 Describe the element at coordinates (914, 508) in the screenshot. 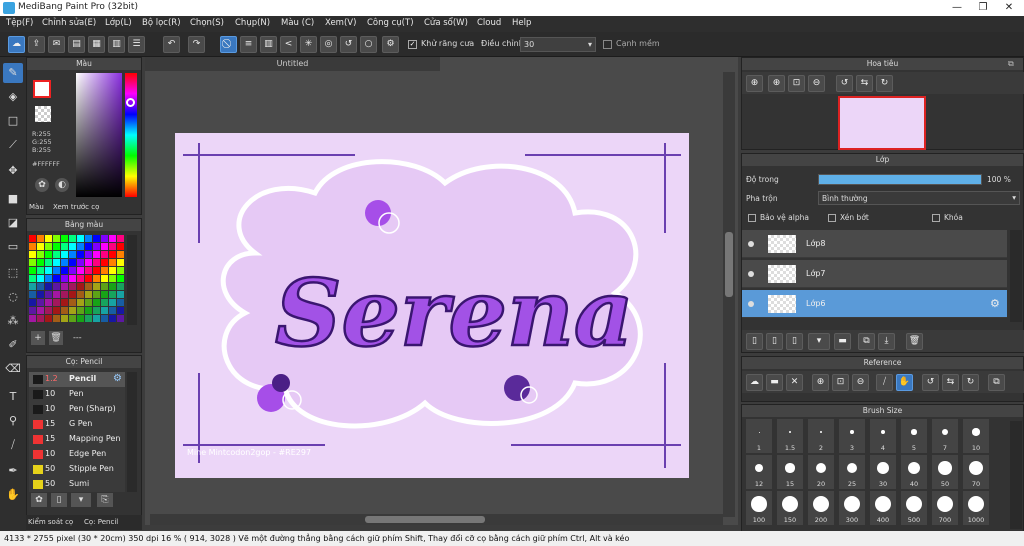

I see `brush-size-cell: 500` at that location.